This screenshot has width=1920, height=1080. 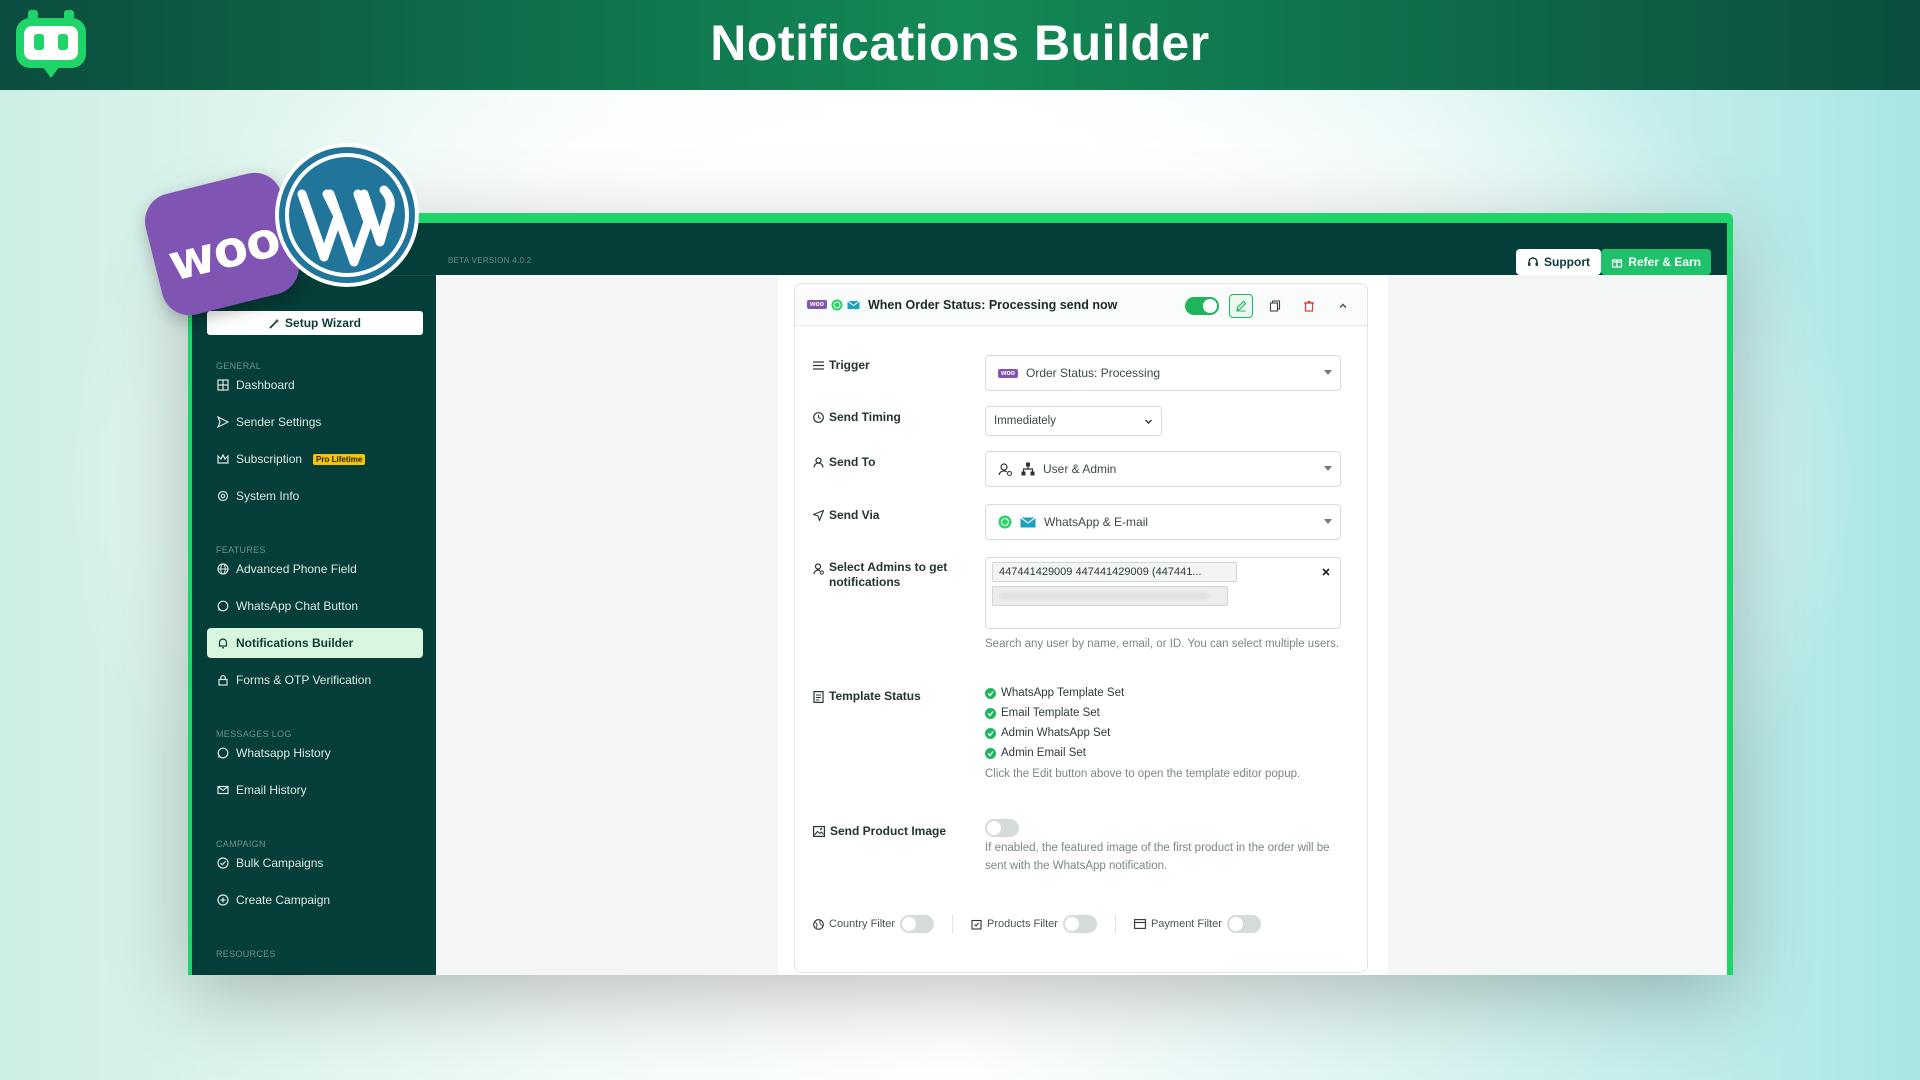 I want to click on send-via-select: WhatsApp & E-mail, so click(x=1163, y=522).